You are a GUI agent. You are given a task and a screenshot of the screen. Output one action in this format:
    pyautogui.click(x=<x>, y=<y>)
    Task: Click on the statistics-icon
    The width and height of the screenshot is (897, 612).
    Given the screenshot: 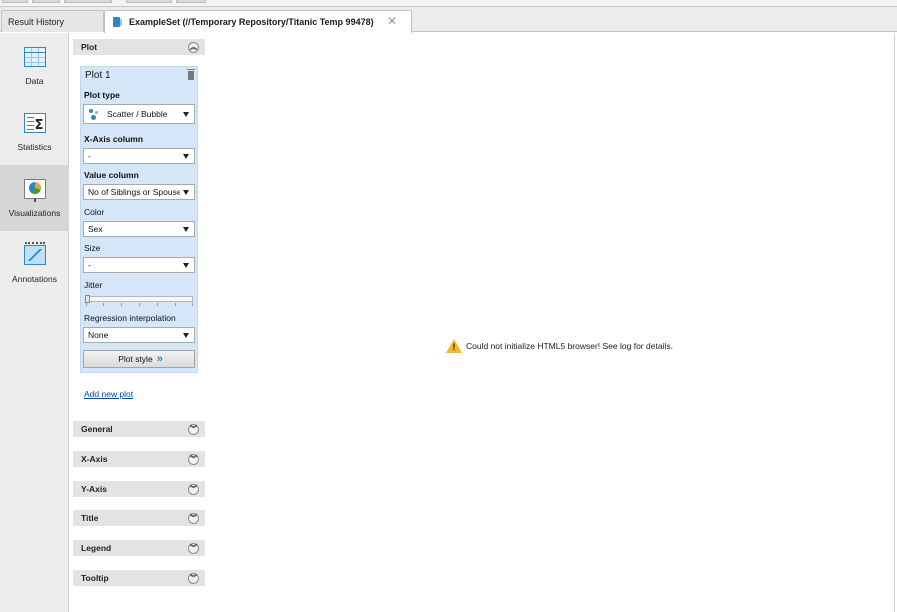 What is the action you would take?
    pyautogui.click(x=34, y=123)
    